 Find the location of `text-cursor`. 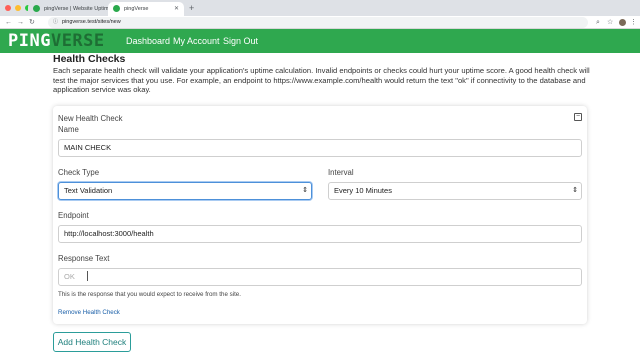

text-cursor is located at coordinates (87, 276).